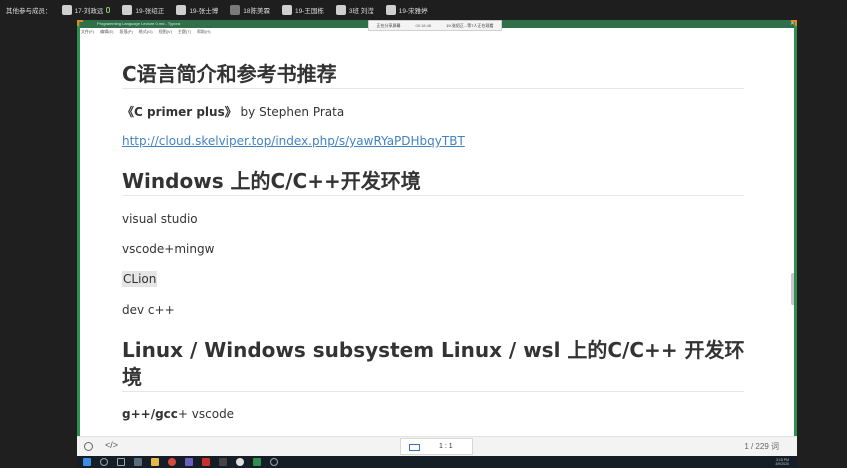 This screenshot has height=468, width=847. Describe the element at coordinates (111, 445) in the screenshot. I see `source-code-mode-icon: </>` at that location.